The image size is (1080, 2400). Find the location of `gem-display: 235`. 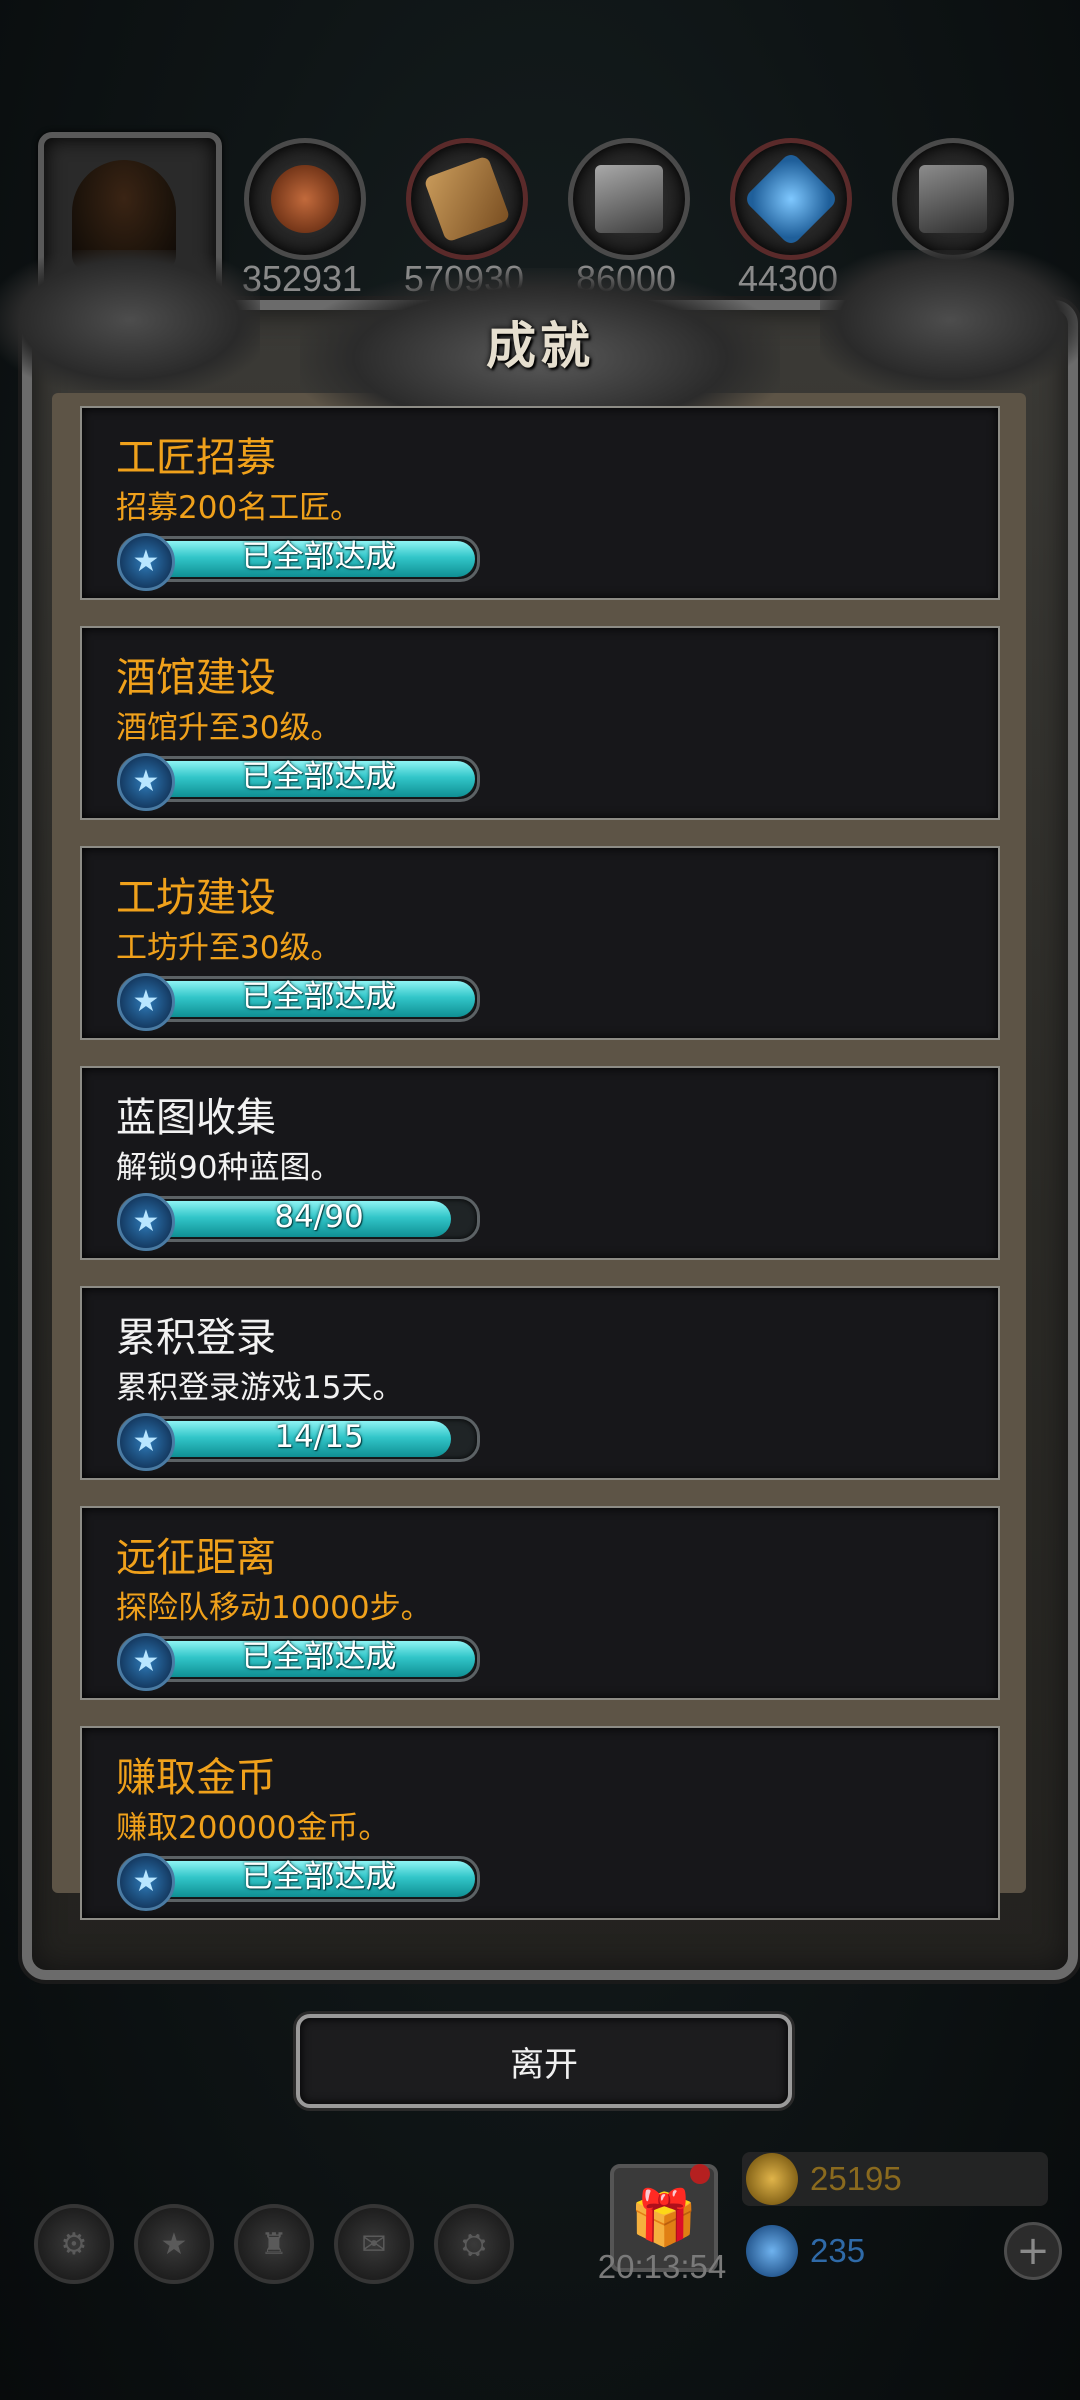

gem-display: 235 is located at coordinates (895, 2251).